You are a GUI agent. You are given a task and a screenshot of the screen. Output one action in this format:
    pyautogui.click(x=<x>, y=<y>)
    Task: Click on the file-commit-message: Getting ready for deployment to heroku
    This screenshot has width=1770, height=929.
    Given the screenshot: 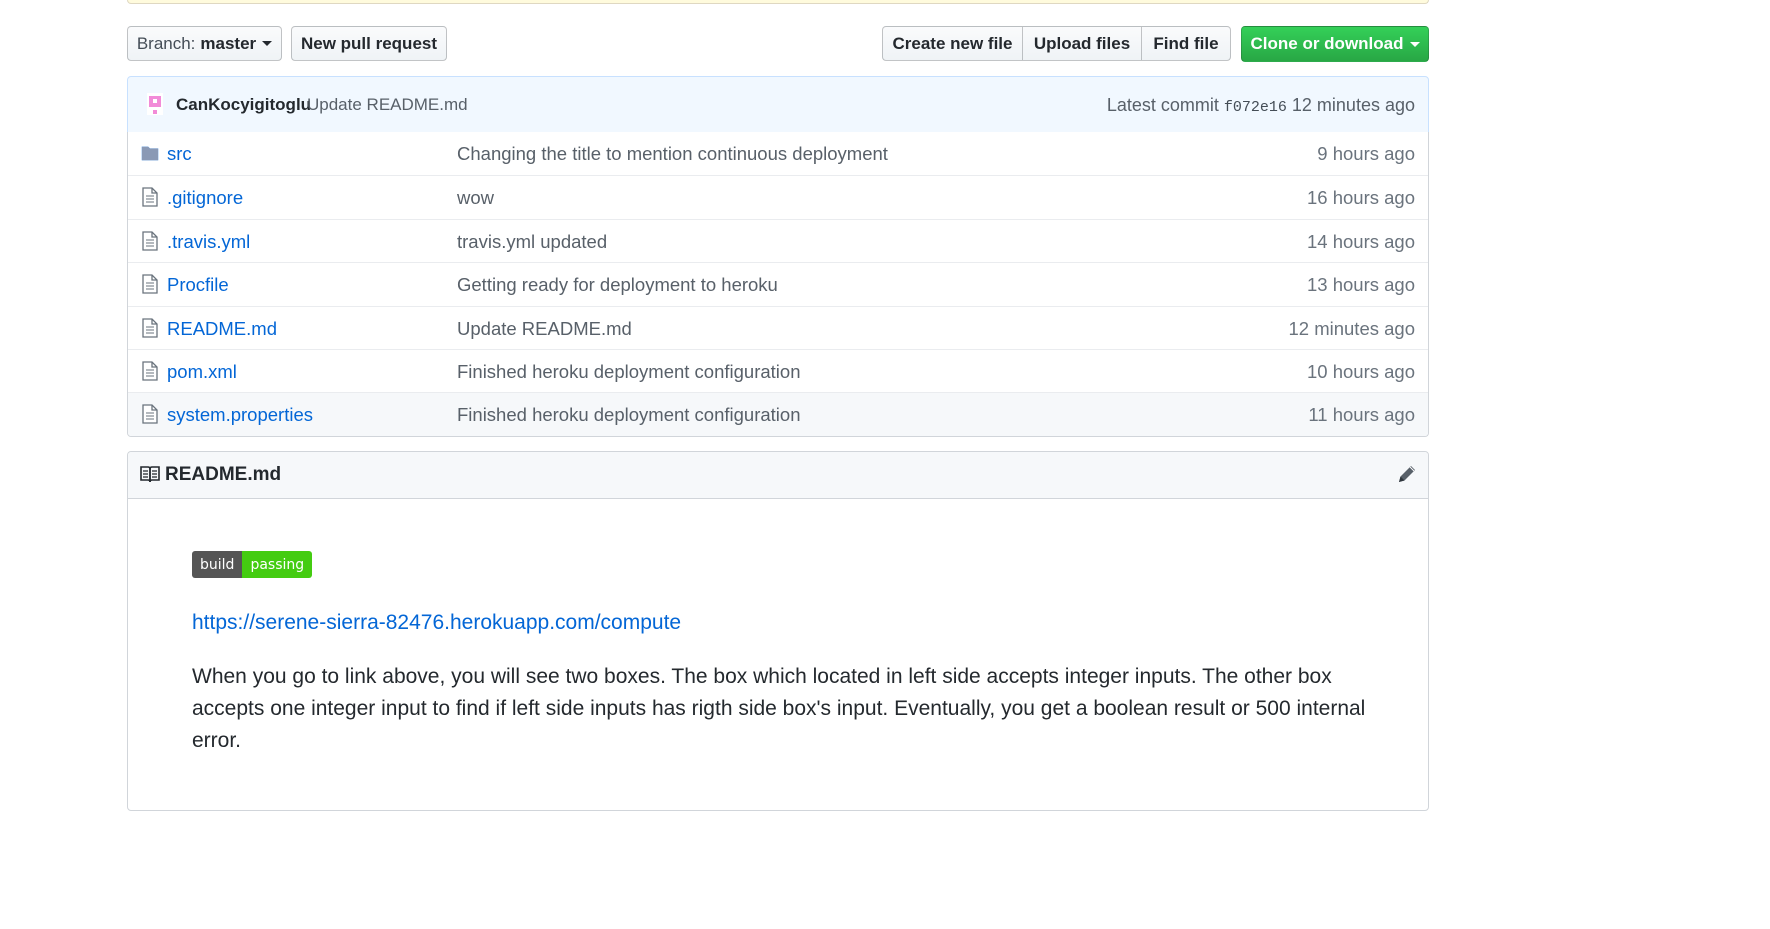 What is the action you would take?
    pyautogui.click(x=617, y=285)
    